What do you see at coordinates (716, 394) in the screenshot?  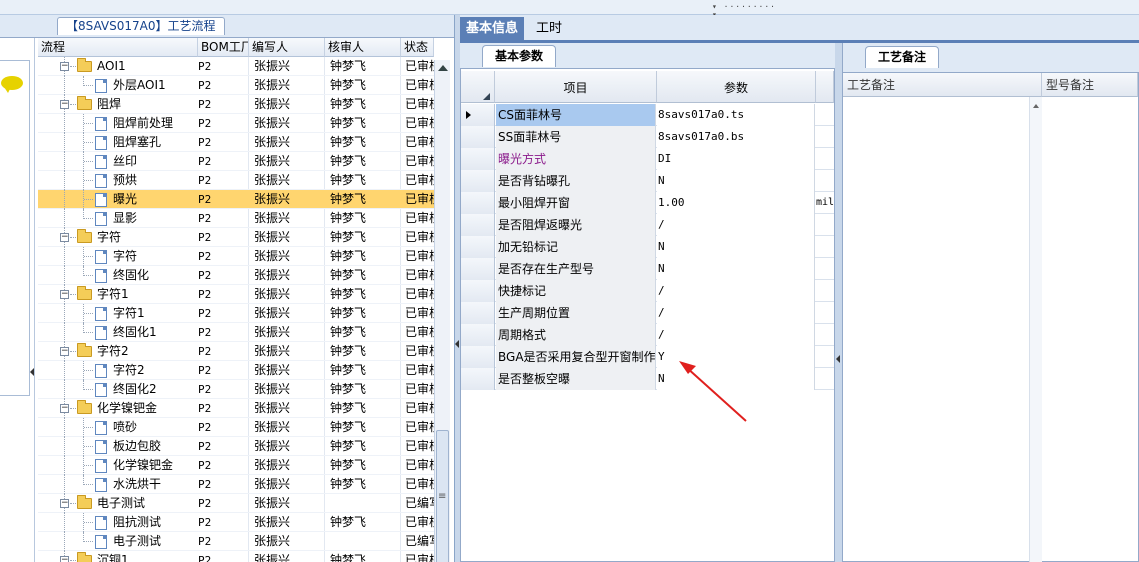 I see `annotation-arrow-shaft` at bounding box center [716, 394].